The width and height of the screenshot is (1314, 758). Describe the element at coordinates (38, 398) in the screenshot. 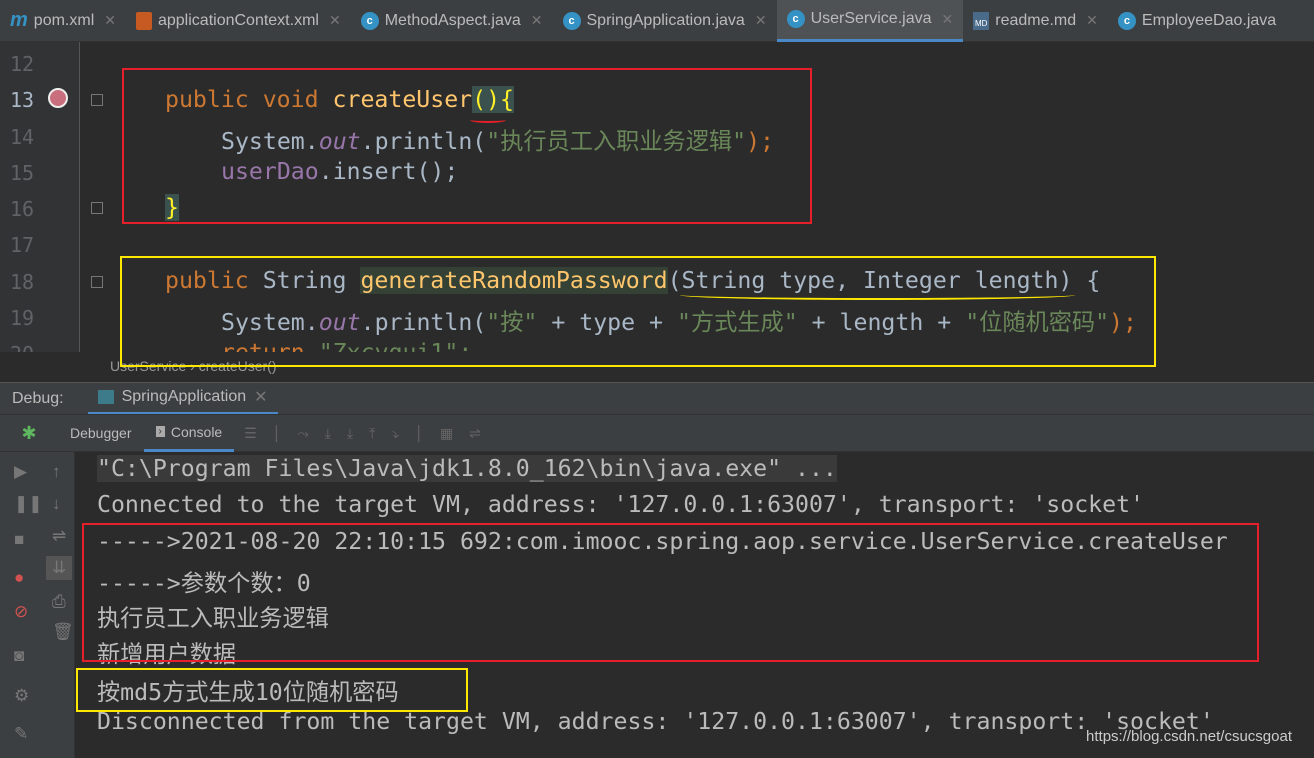

I see `debug-label: Debug:` at that location.